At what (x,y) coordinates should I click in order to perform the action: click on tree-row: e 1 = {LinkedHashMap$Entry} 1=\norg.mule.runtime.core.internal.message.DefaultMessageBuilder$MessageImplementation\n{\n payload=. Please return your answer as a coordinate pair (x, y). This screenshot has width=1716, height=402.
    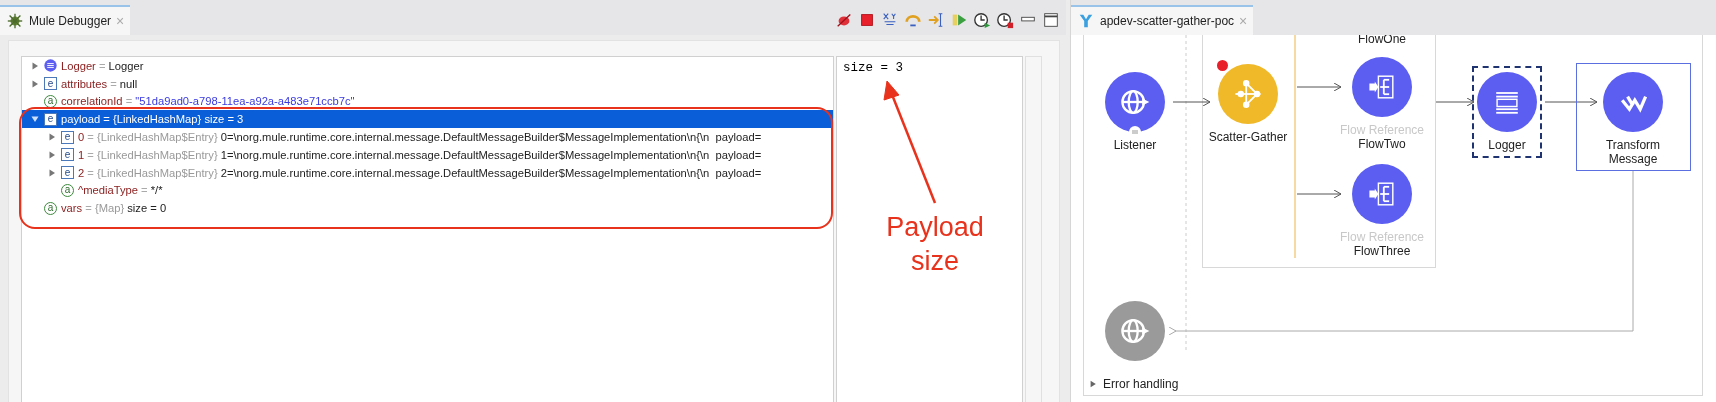
    Looking at the image, I should click on (427, 155).